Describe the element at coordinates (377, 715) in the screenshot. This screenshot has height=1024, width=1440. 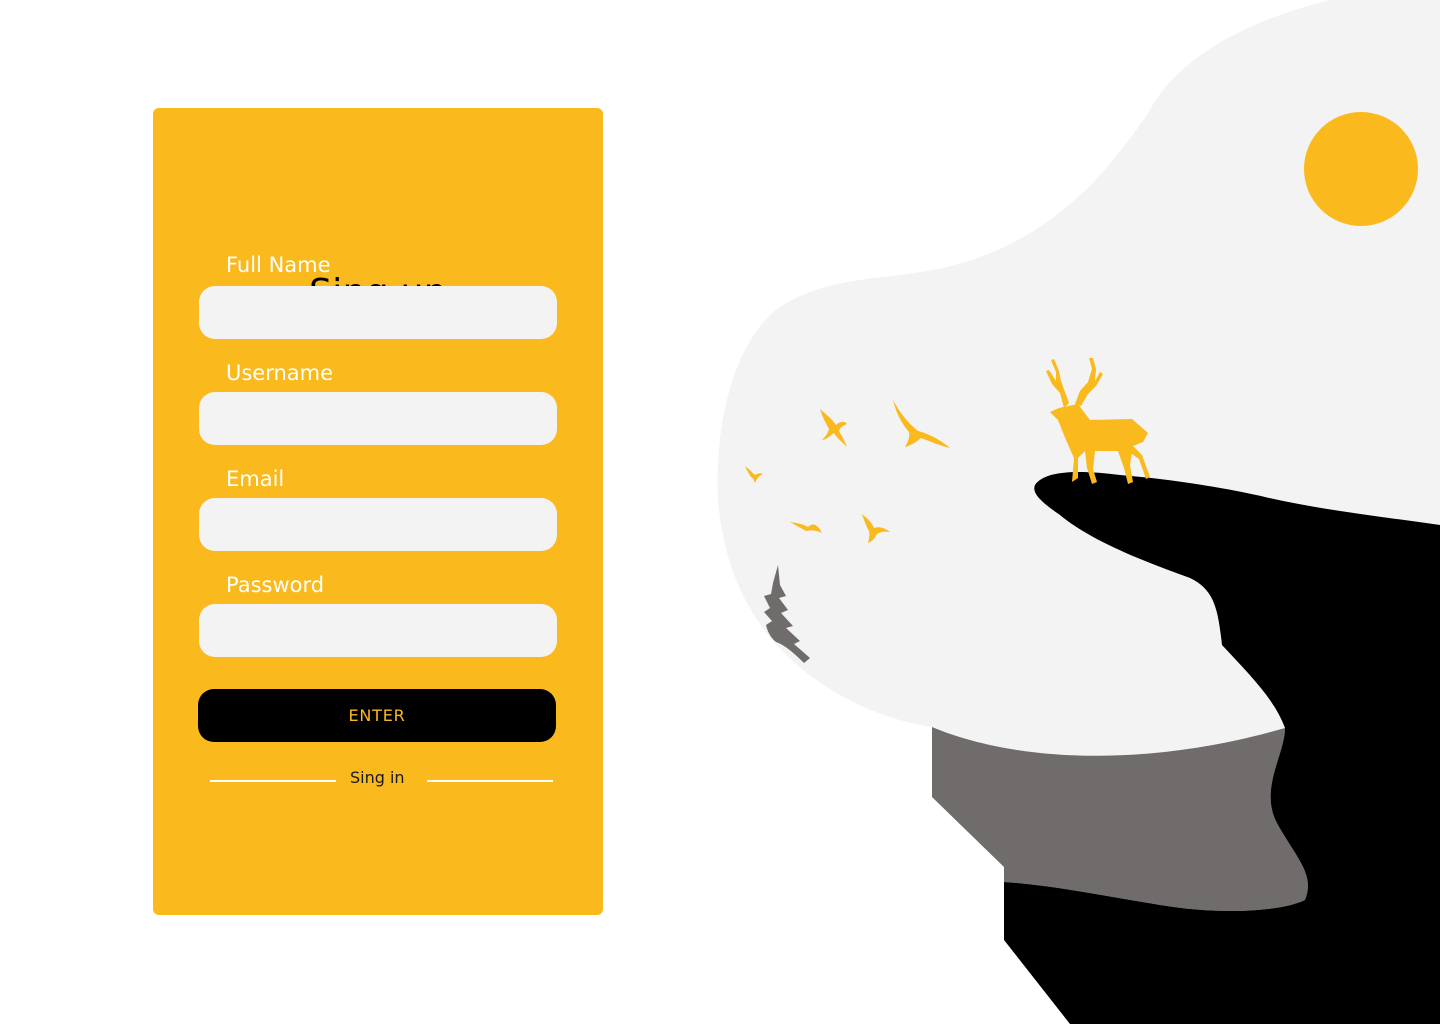
I see `enter-button: ENTER` at that location.